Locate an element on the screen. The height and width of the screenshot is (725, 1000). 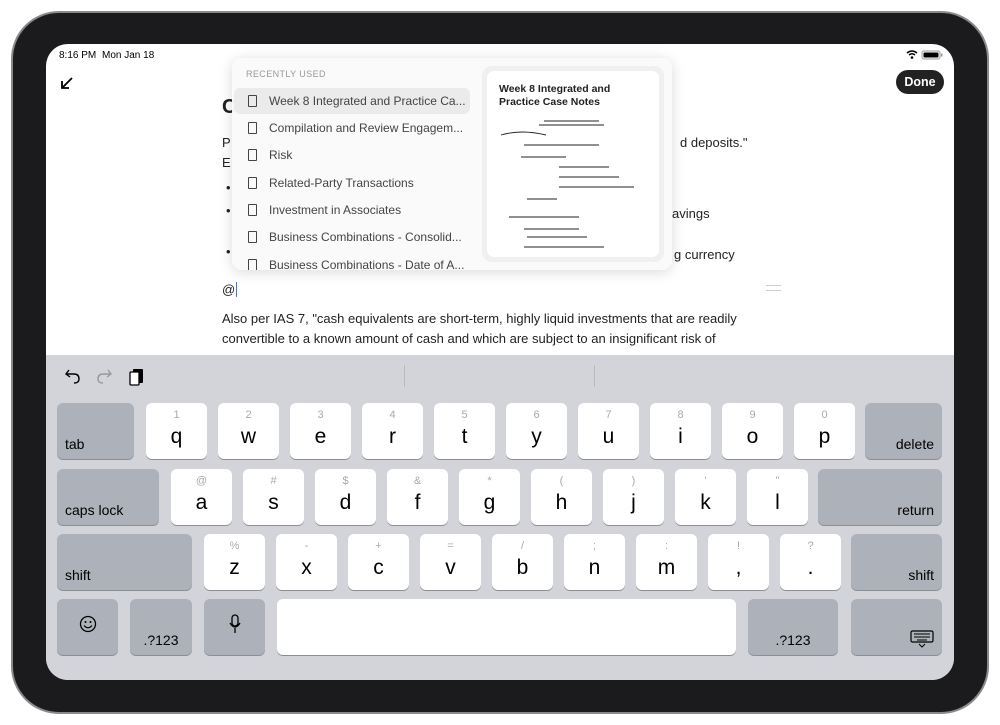
key-j: ) j is located at coordinates (633, 497).